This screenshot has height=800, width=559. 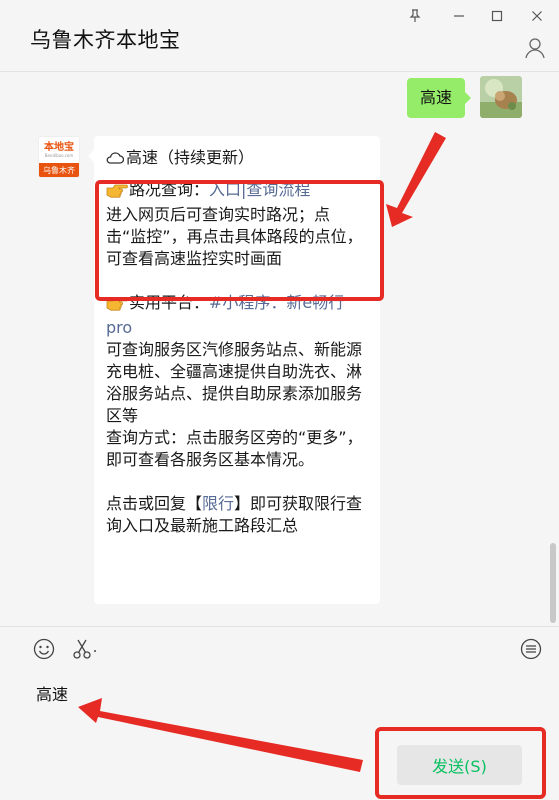 I want to click on reply-header: 高速（持续更新）, so click(x=237, y=159).